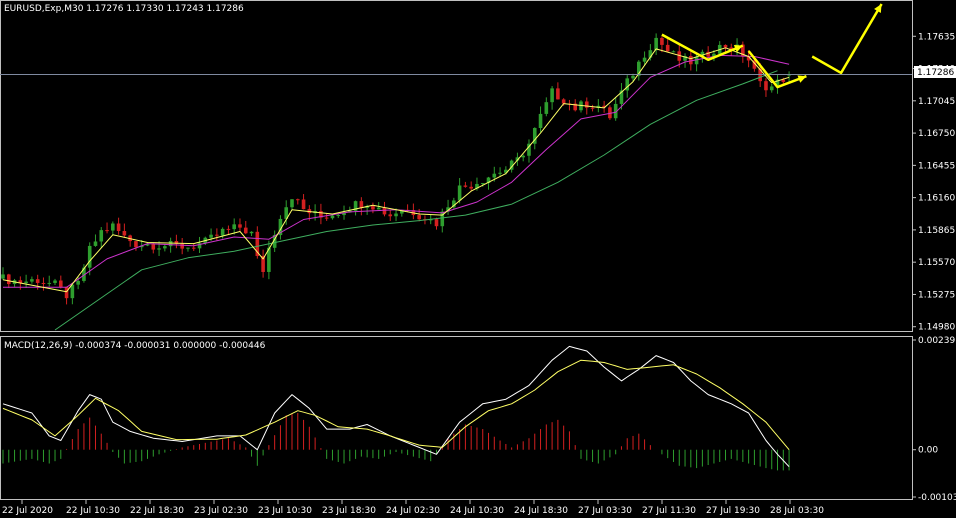 This screenshot has width=956, height=518. What do you see at coordinates (27, 511) in the screenshot?
I see `time-tick-label: 22 Jul 2020` at bounding box center [27, 511].